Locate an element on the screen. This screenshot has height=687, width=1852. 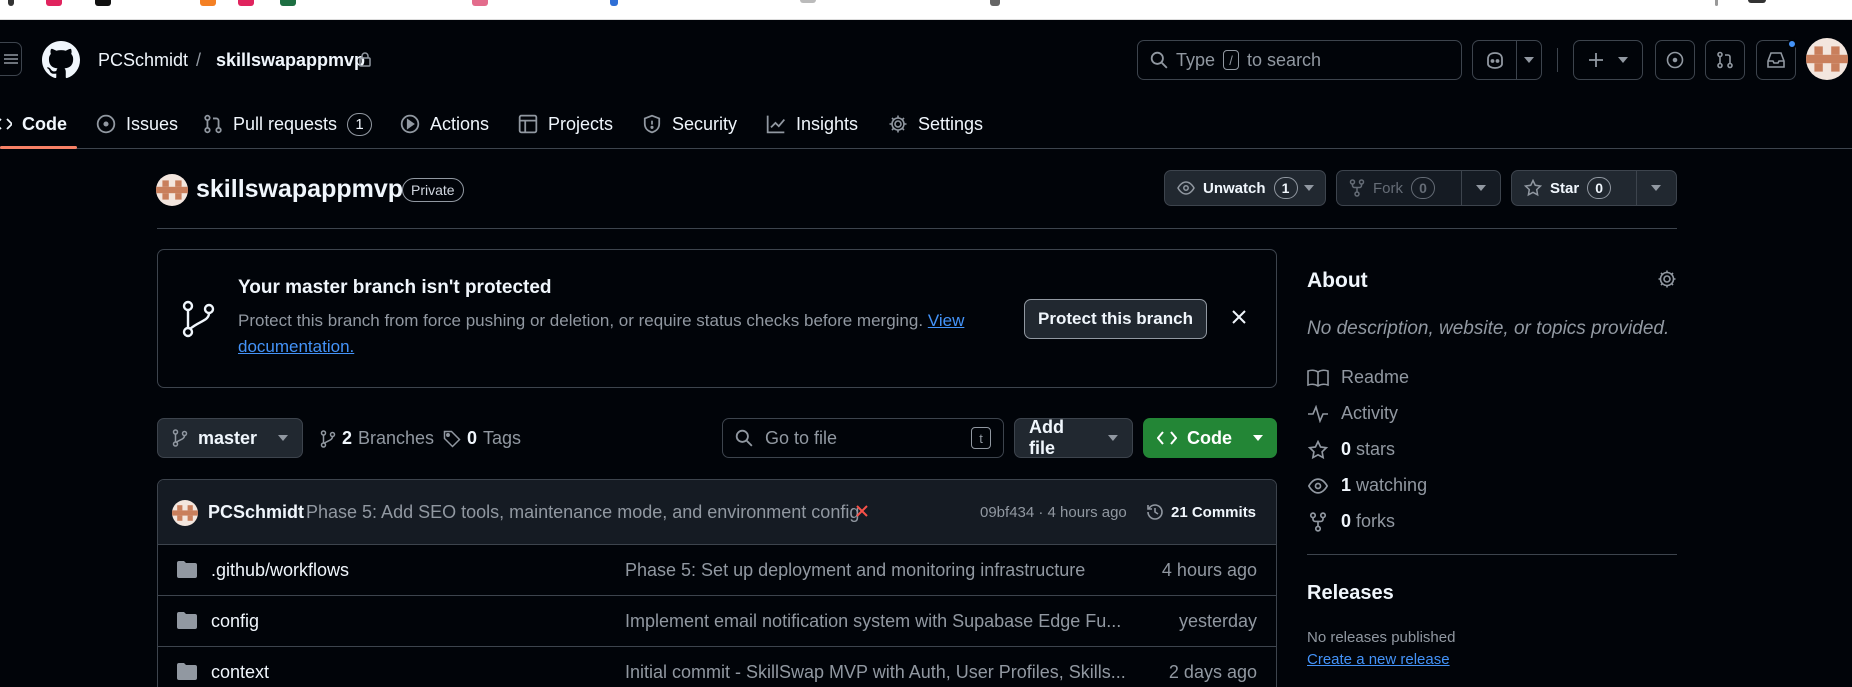
tab-projects: Projects is located at coordinates (565, 124).